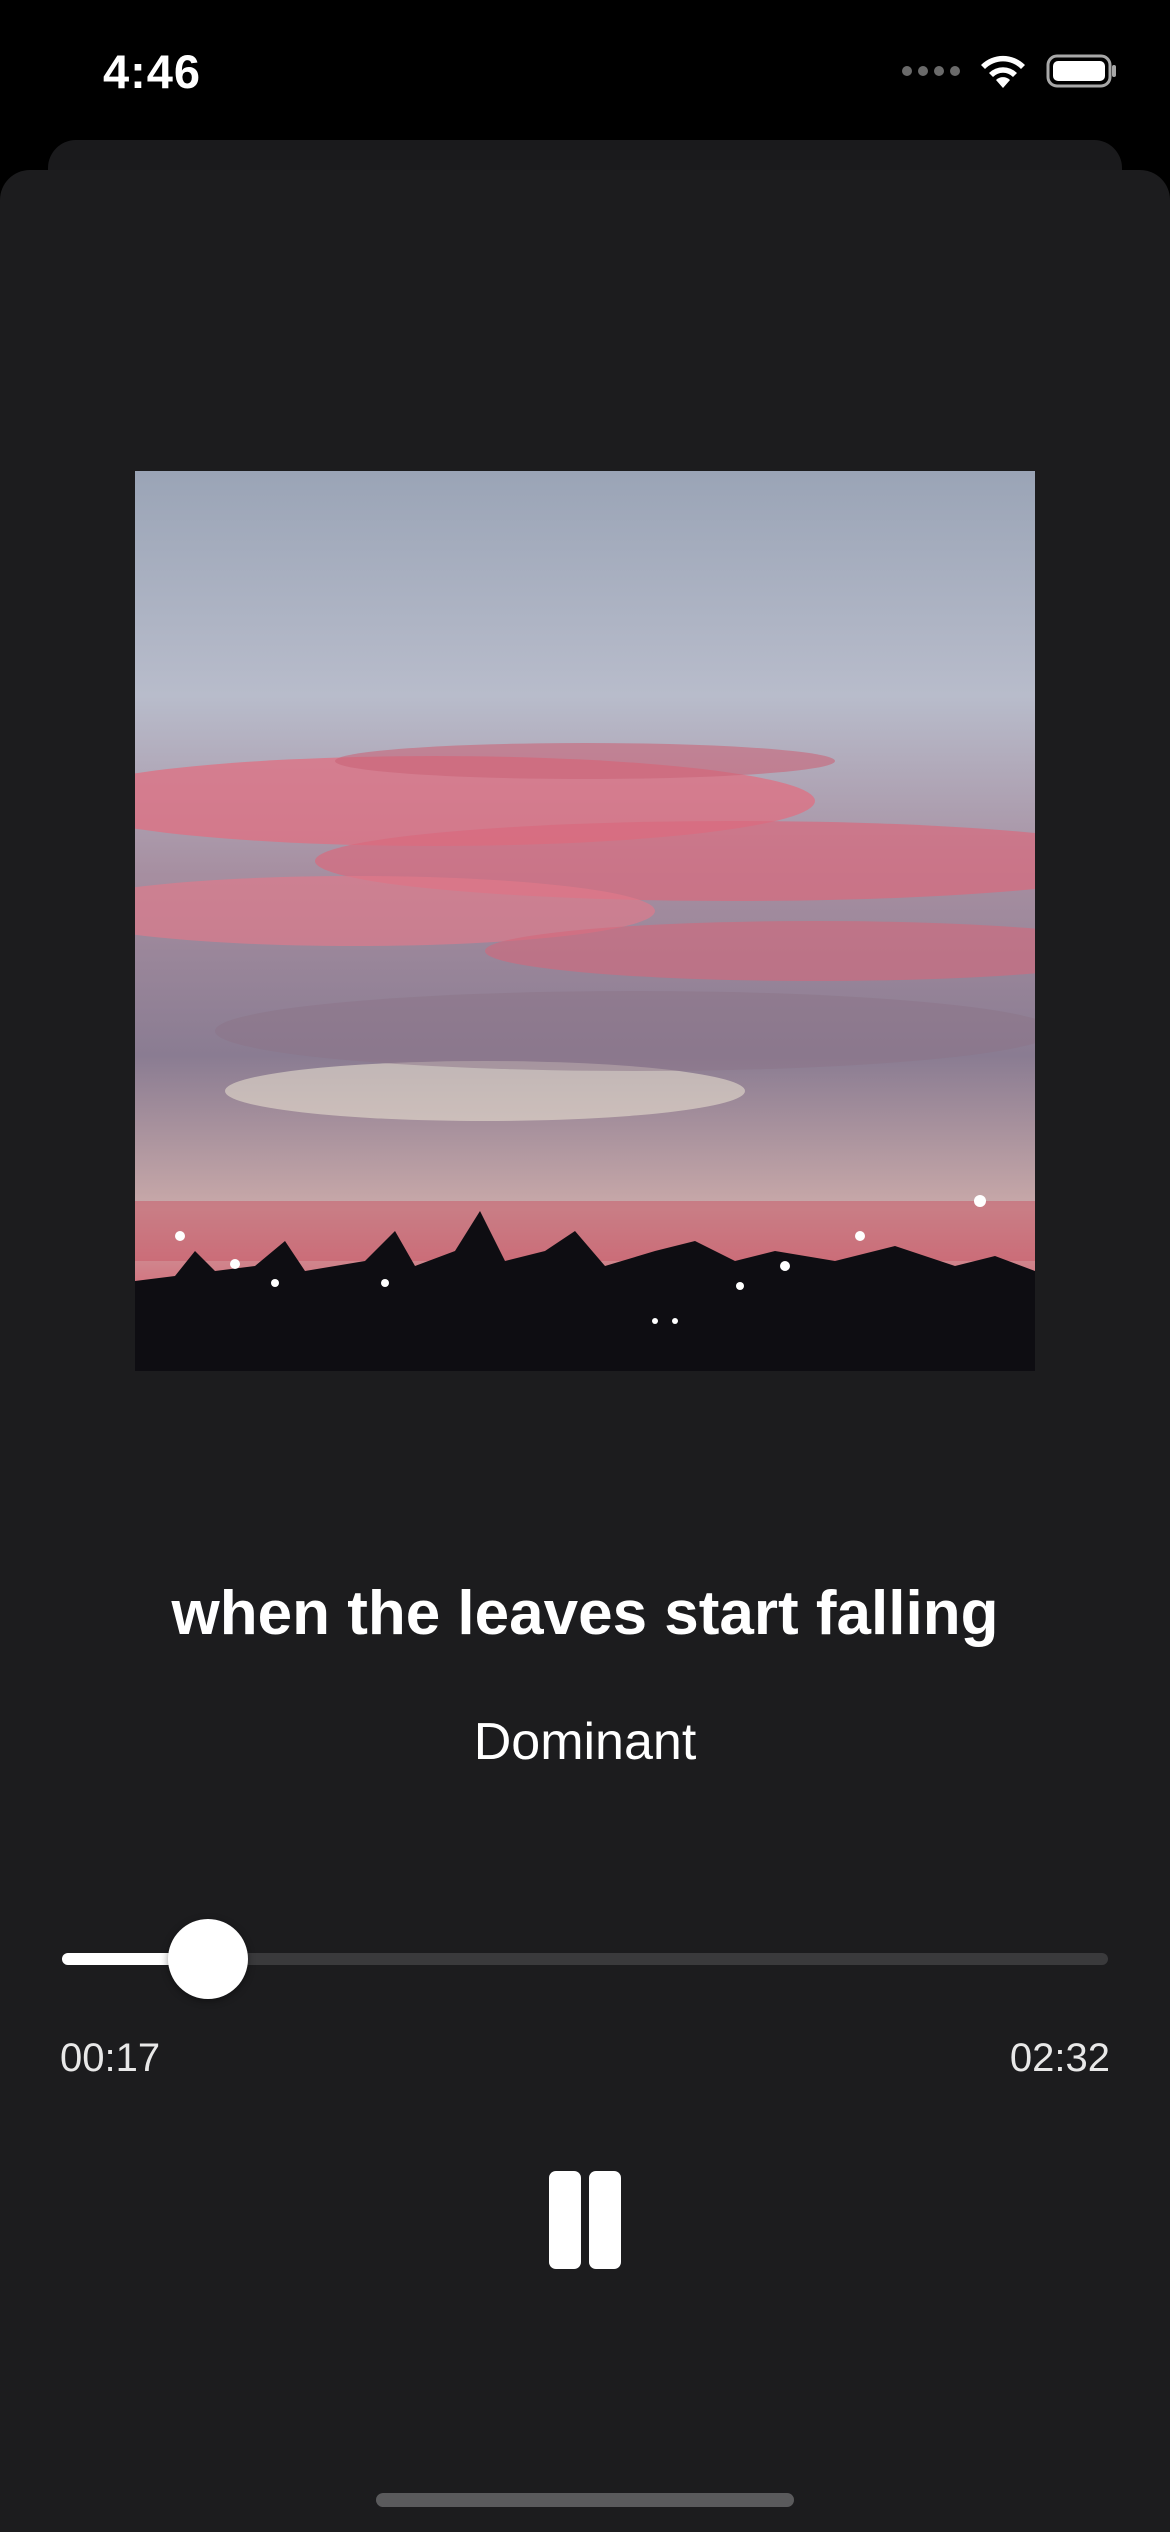 The height and width of the screenshot is (2532, 1170). What do you see at coordinates (585, 1613) in the screenshot?
I see `song-title: when the leaves start falling` at bounding box center [585, 1613].